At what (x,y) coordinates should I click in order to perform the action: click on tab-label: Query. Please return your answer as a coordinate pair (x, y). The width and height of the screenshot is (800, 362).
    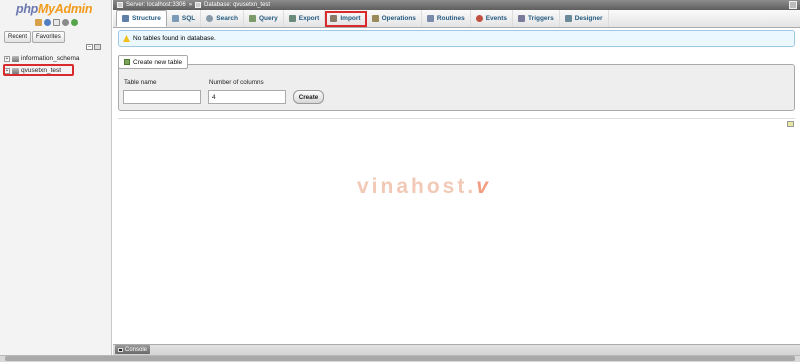
    Looking at the image, I should click on (268, 18).